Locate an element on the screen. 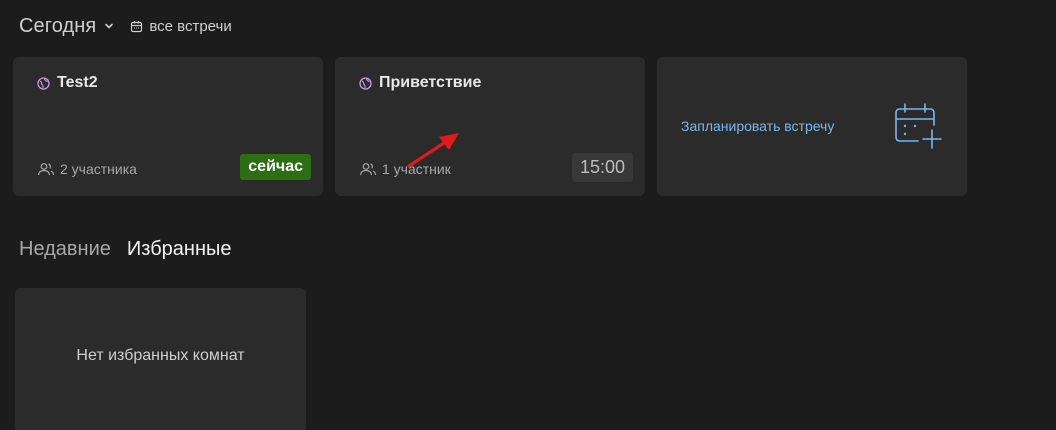 The image size is (1056, 430). schedule-meeting-link: Запланировать встречу is located at coordinates (757, 126).